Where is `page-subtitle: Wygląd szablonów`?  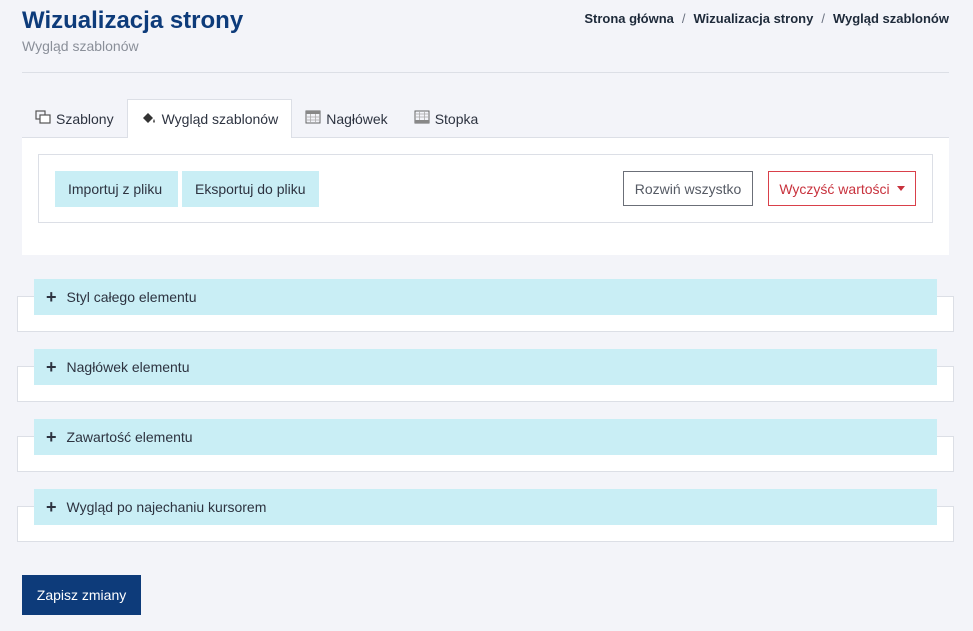
page-subtitle: Wygląd szablonów is located at coordinates (80, 46).